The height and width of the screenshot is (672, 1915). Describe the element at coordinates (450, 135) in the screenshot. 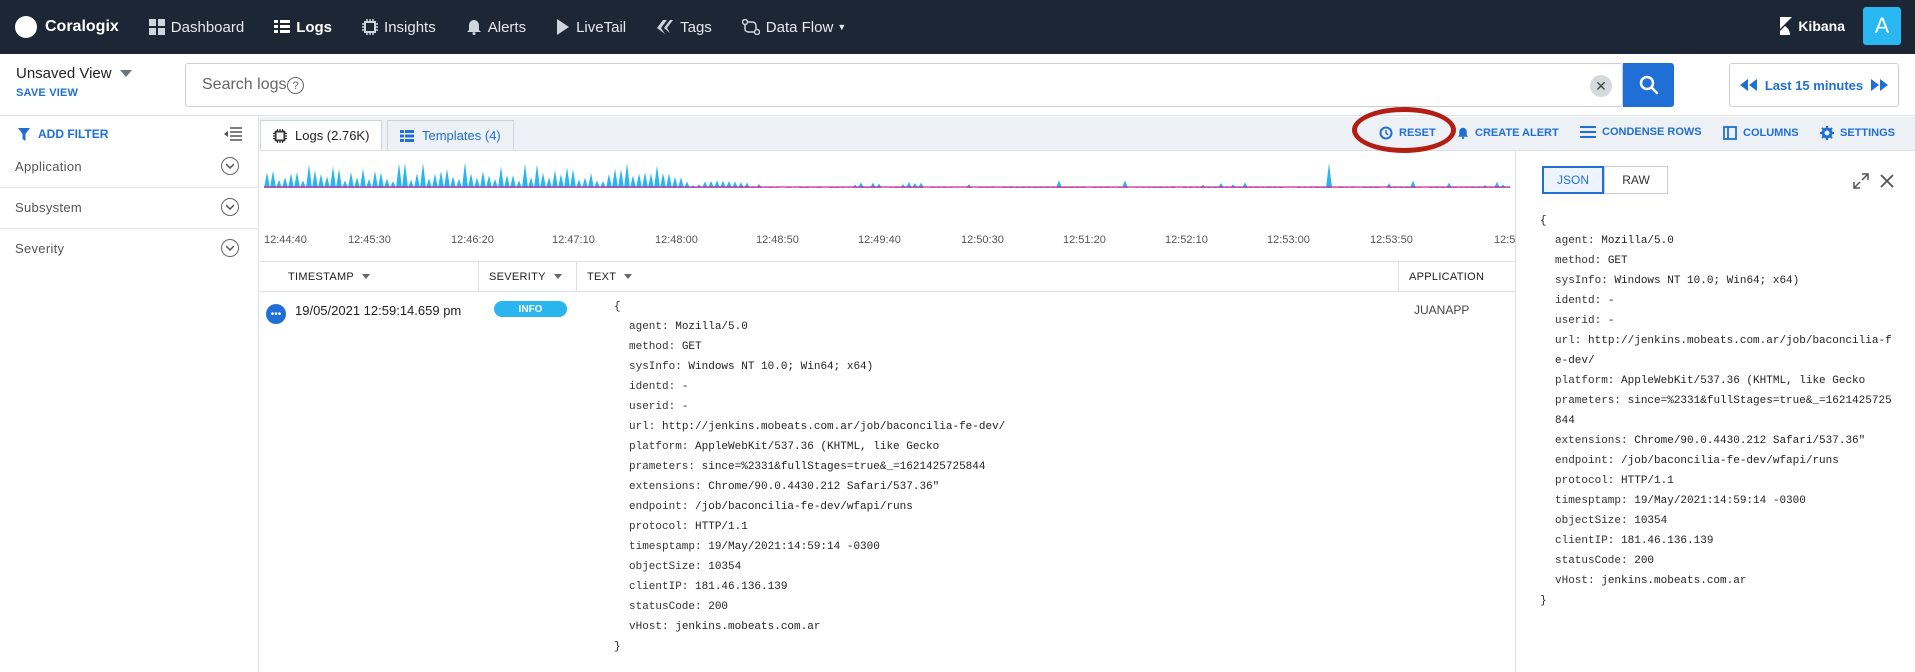

I see `tab-templates: Templates (4)` at that location.